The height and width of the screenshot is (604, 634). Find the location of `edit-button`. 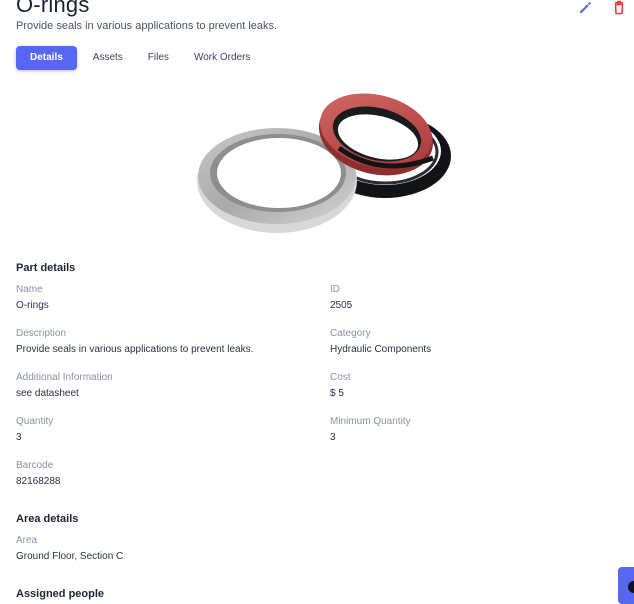

edit-button is located at coordinates (585, 8).